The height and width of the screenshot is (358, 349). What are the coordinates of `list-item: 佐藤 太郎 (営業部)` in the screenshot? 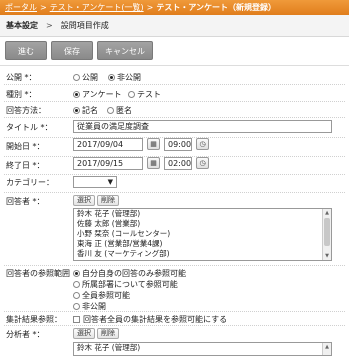 It's located at (202, 224).